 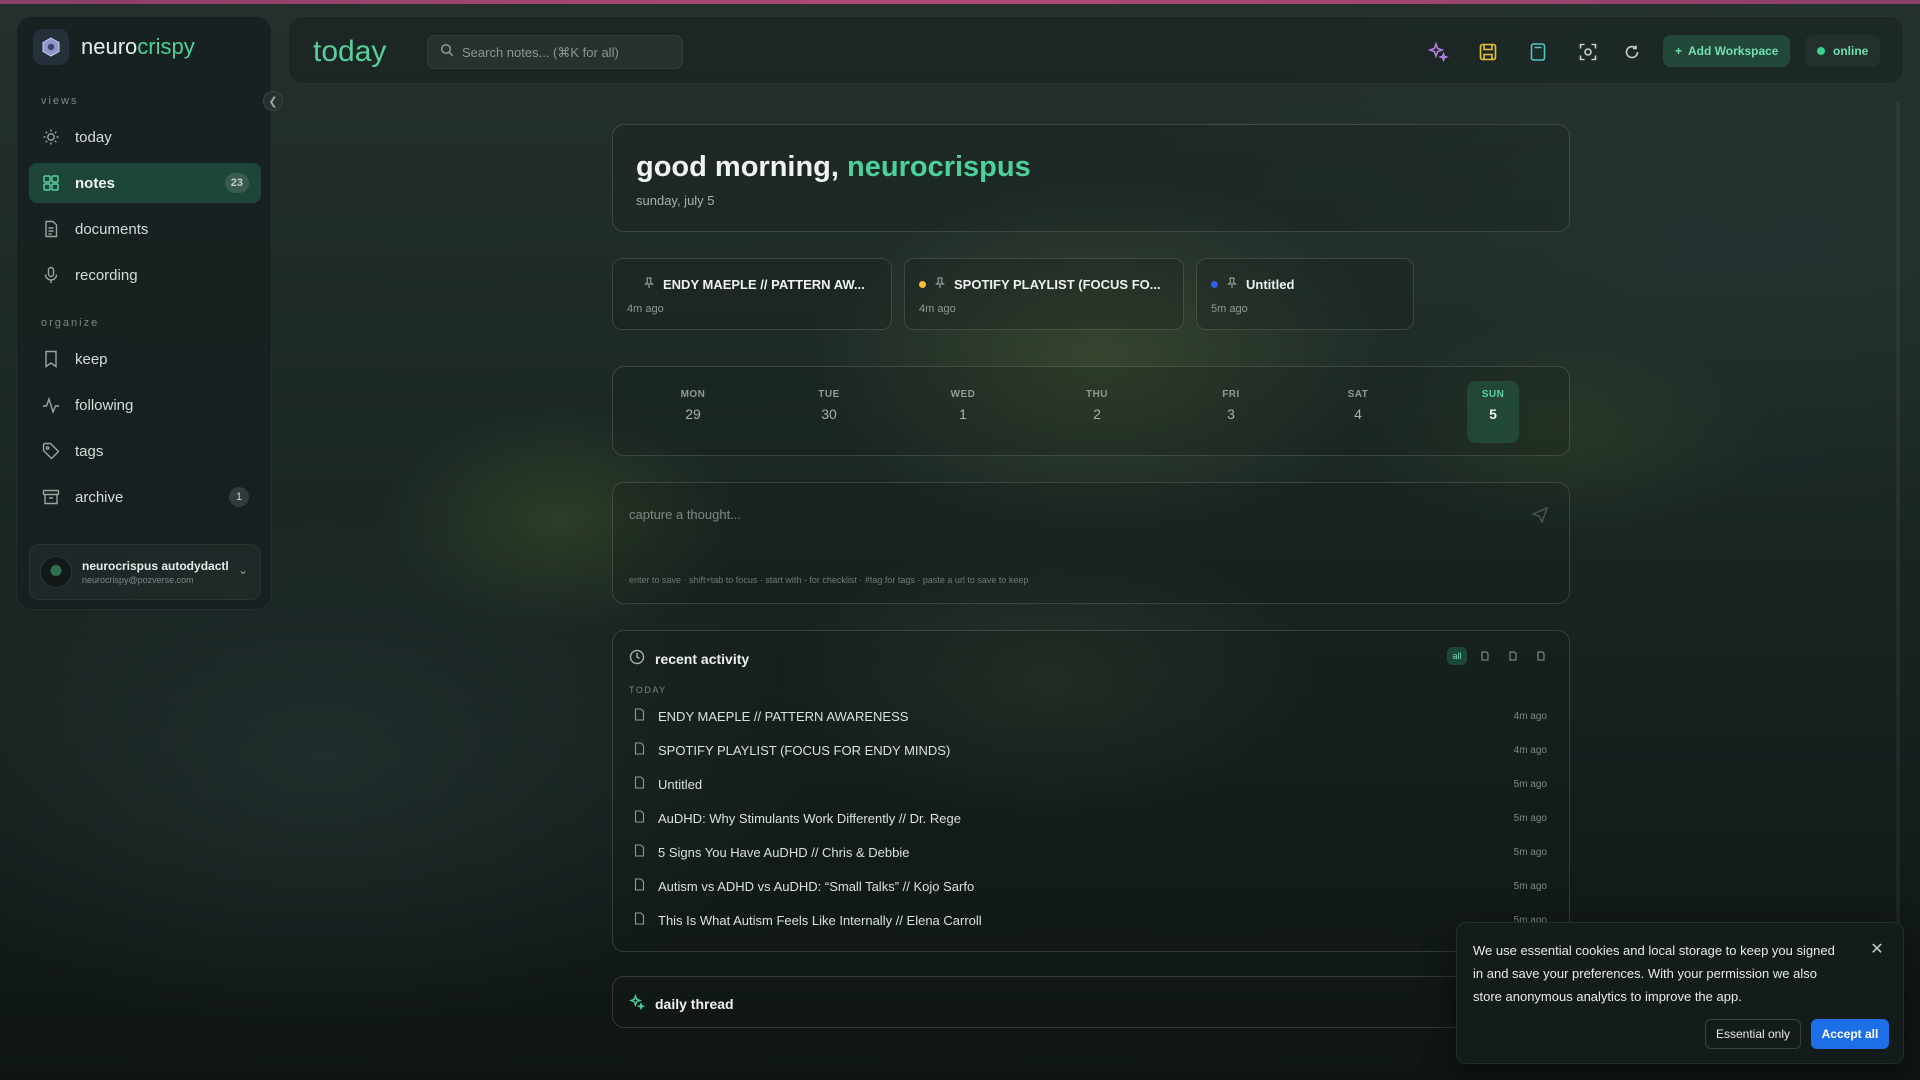 I want to click on sidebar-item-label: keep, so click(x=91, y=359).